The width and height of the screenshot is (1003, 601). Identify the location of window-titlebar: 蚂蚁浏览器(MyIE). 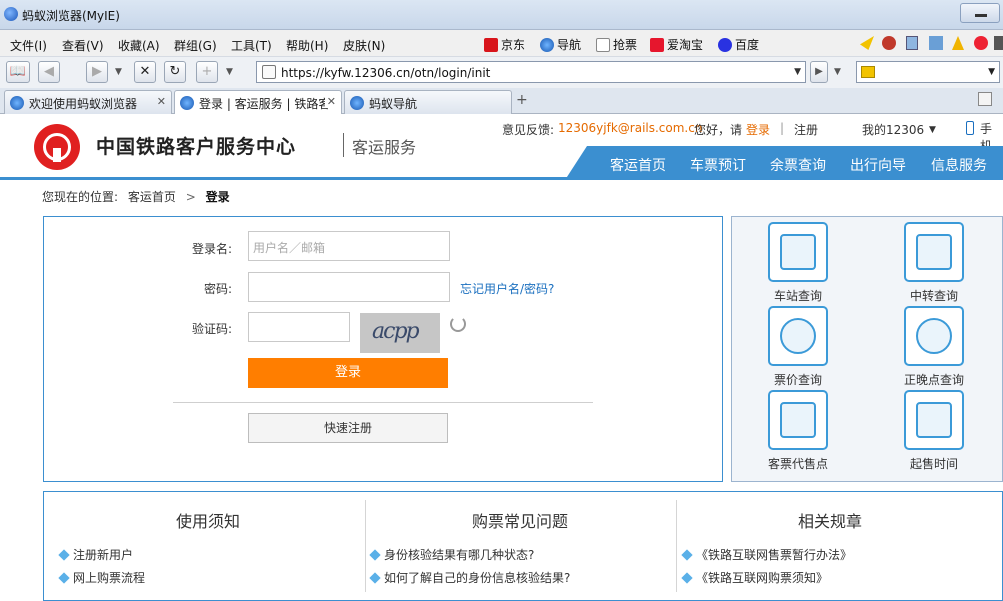
(501, 15).